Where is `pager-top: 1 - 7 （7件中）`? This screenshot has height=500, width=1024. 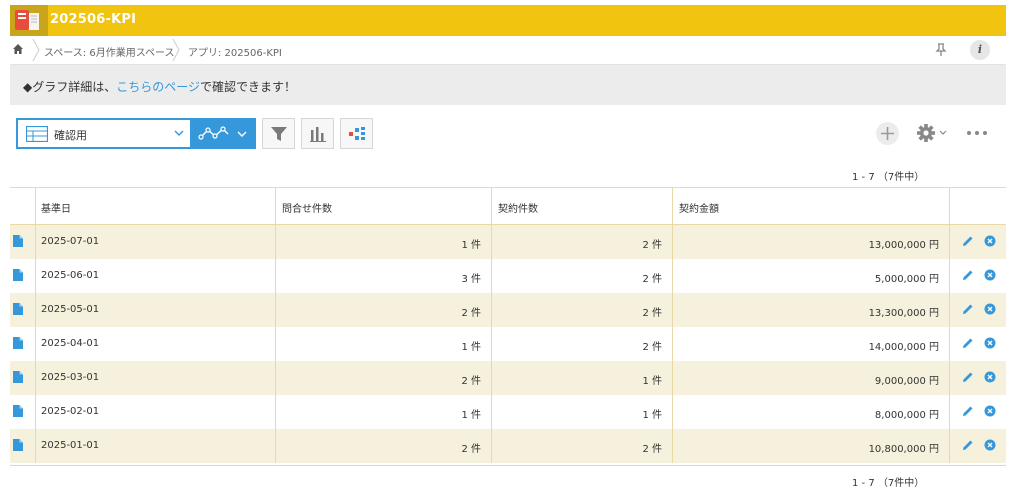
pager-top: 1 - 7 （7件中） is located at coordinates (888, 177).